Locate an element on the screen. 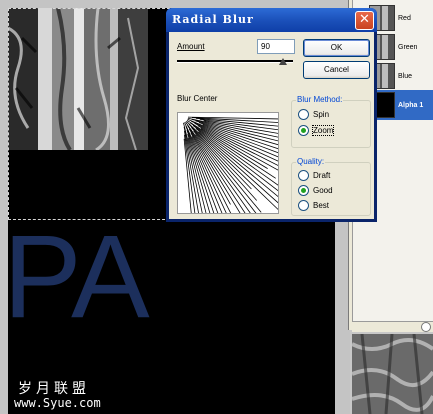 This screenshot has width=433, height=414. channel-label: Red is located at coordinates (404, 18).